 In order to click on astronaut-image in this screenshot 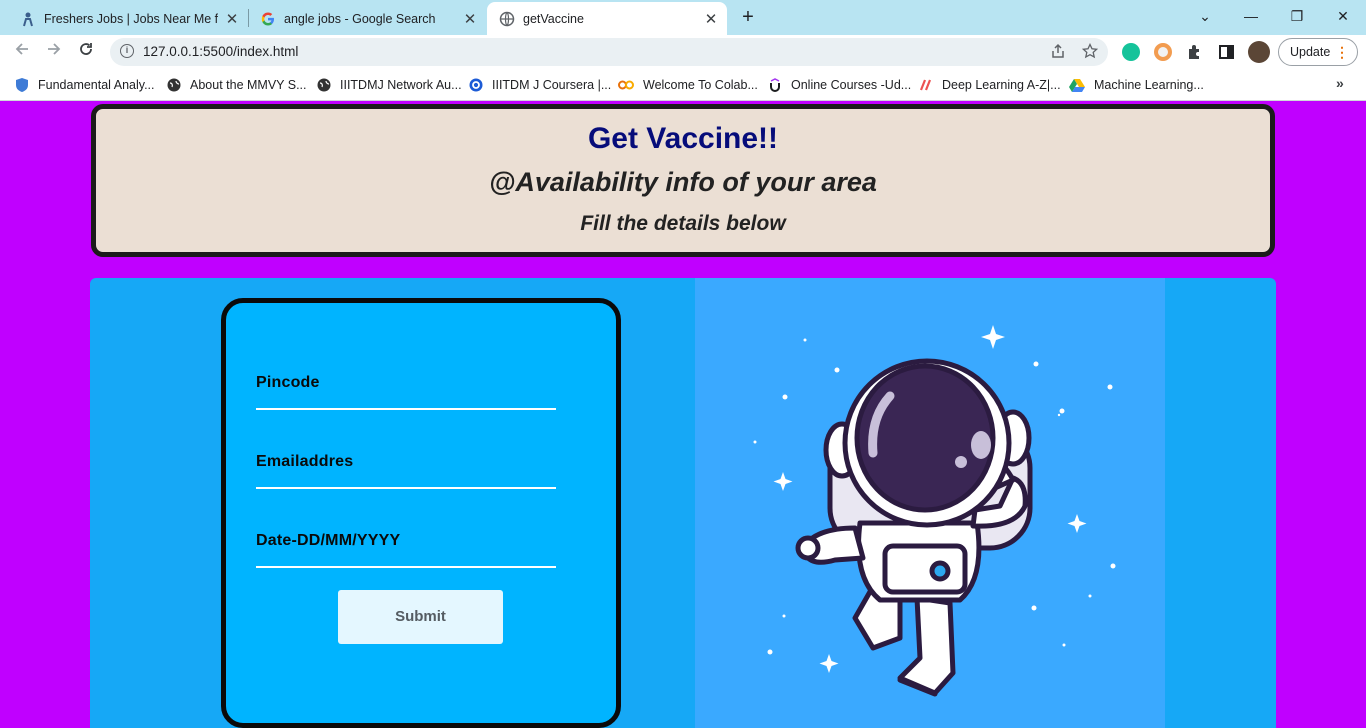, I will do `click(934, 511)`.